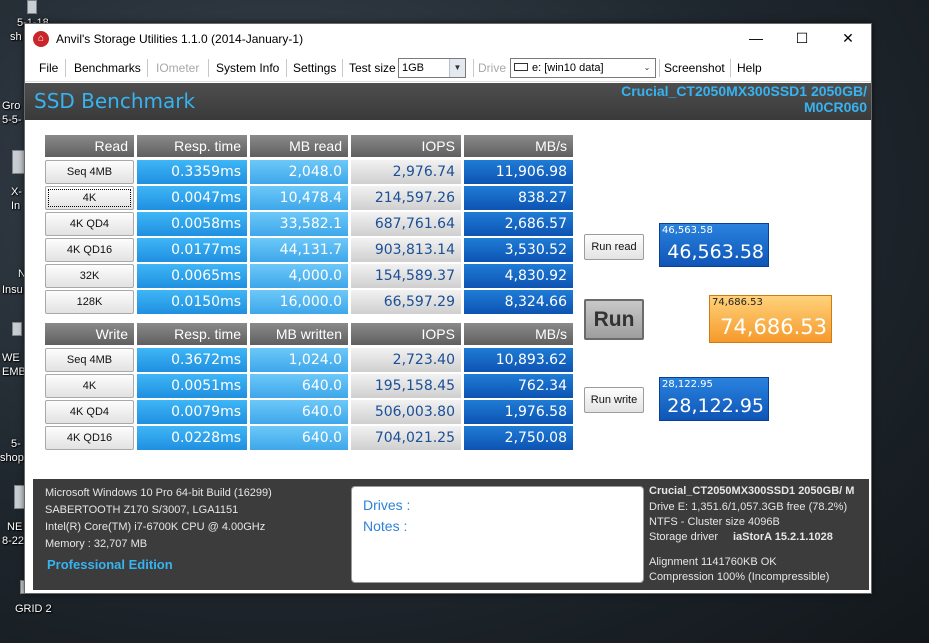 The width and height of the screenshot is (929, 643). Describe the element at coordinates (406, 412) in the screenshot. I see `iops-cell: 506,003.80` at that location.